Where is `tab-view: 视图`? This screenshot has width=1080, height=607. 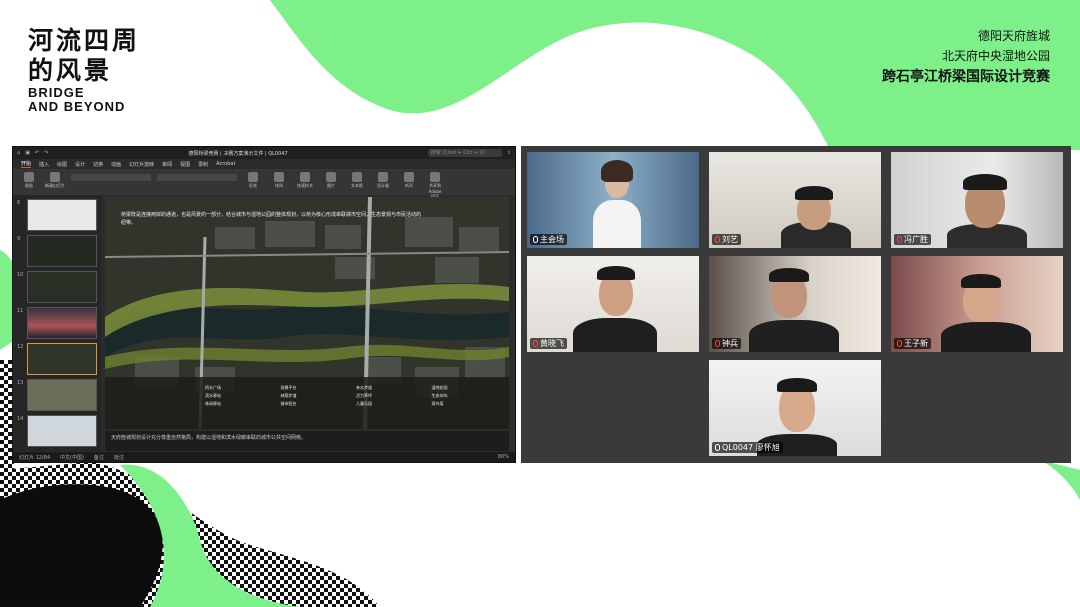
tab-view: 视图 is located at coordinates (185, 164).